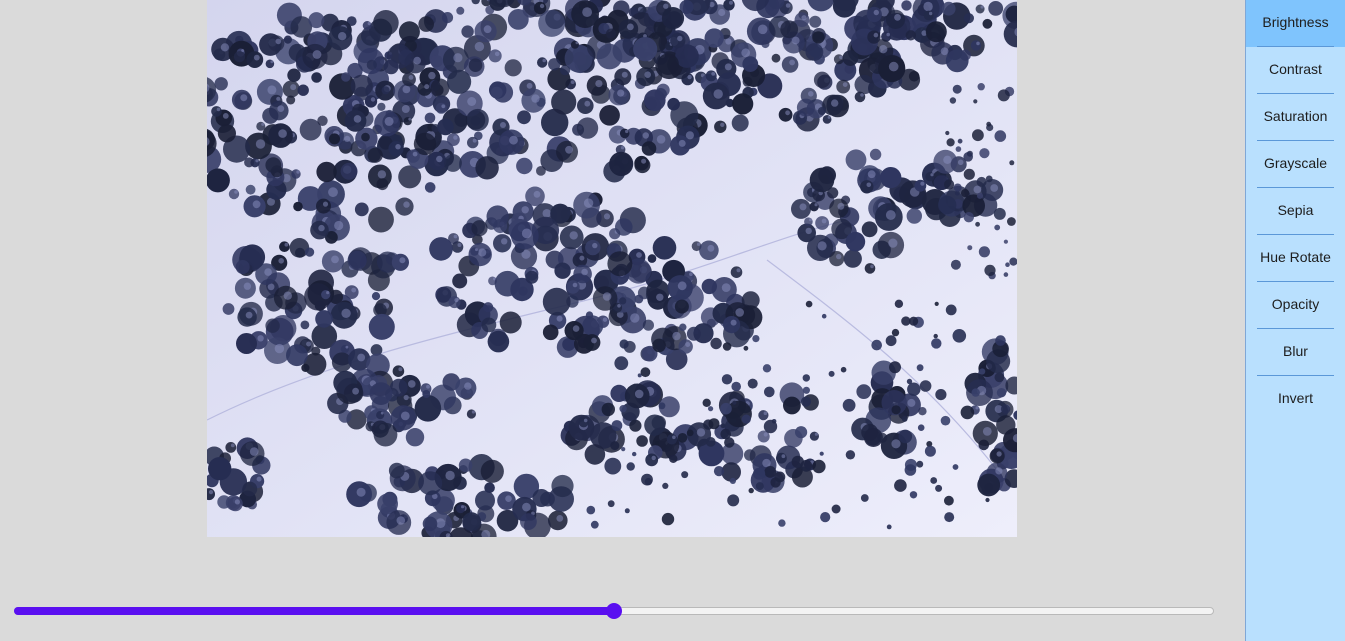 The height and width of the screenshot is (641, 1345). I want to click on filter-value-slider, so click(614, 611).